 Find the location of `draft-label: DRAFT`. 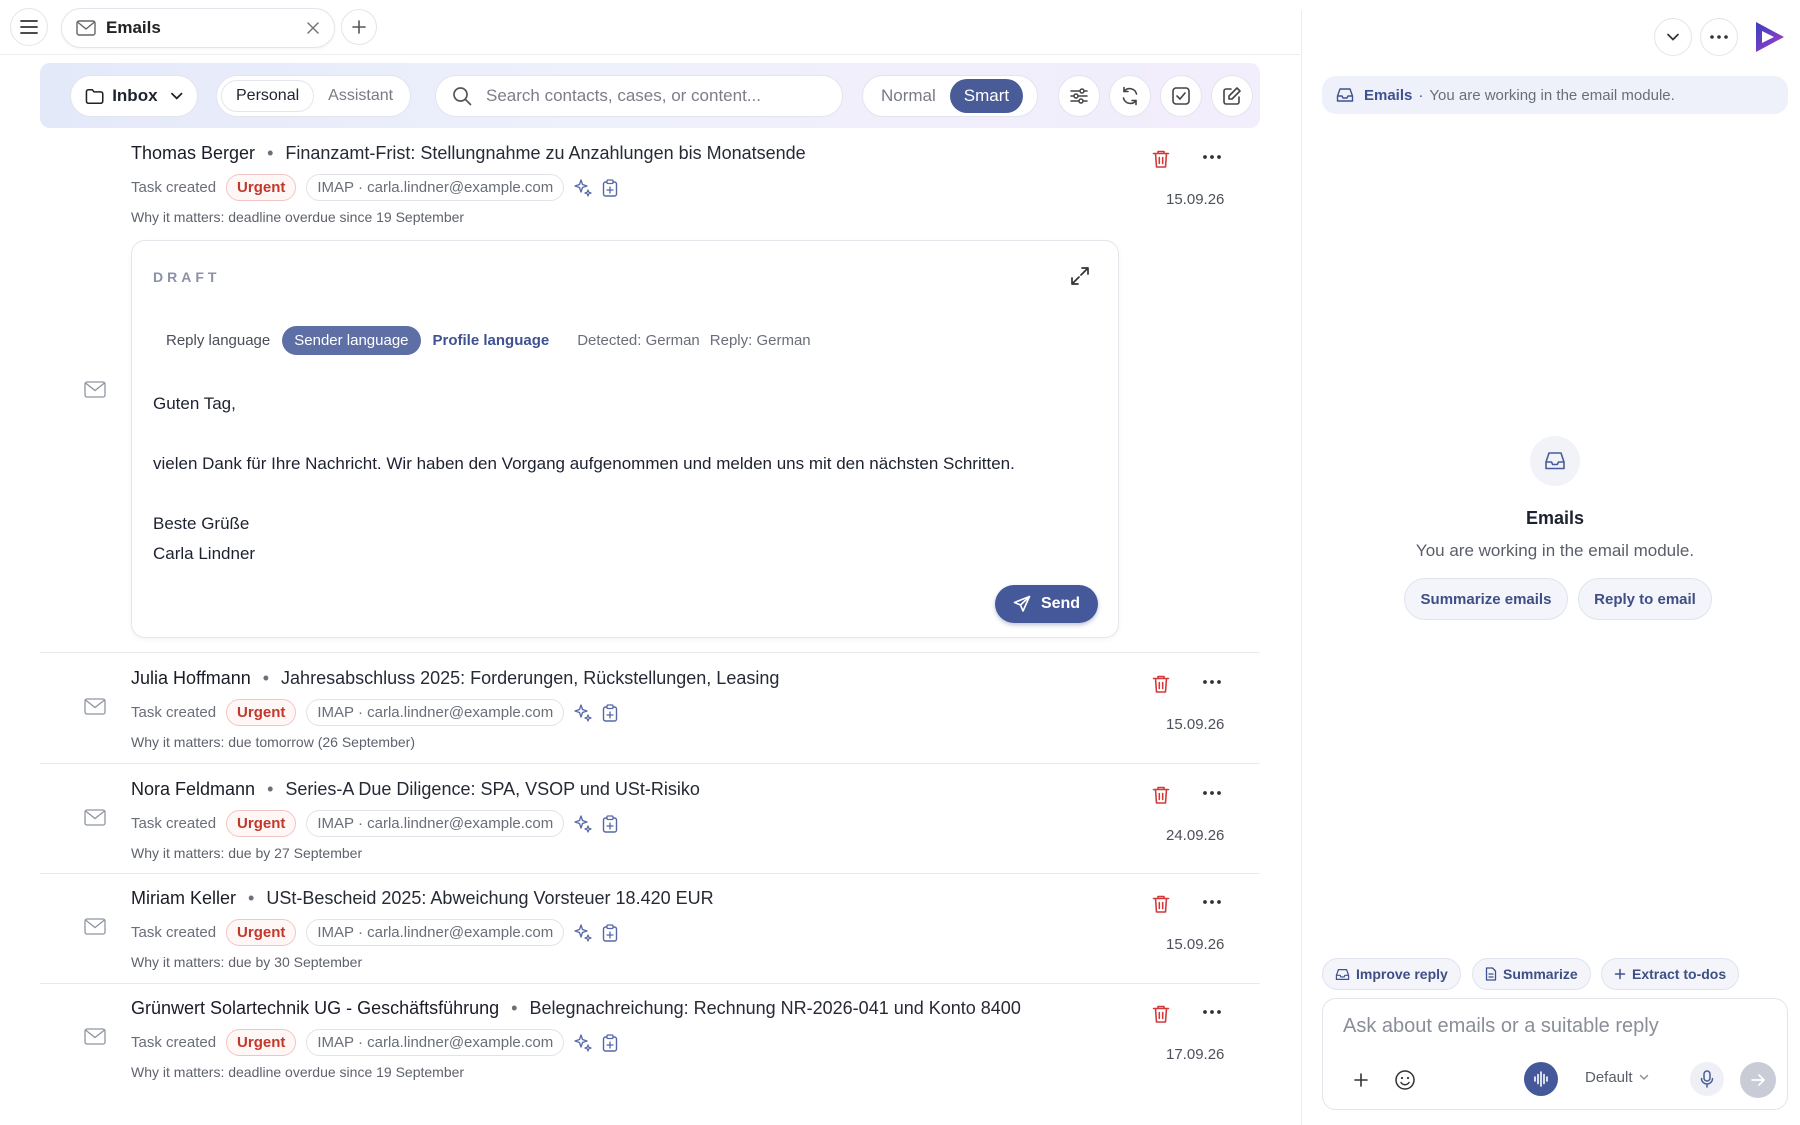

draft-label: DRAFT is located at coordinates (187, 277).